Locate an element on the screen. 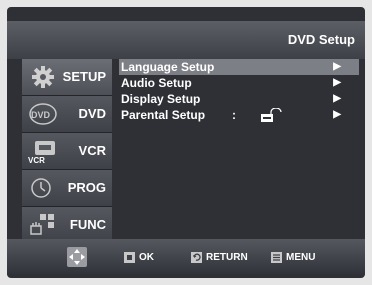 Image resolution: width=372 pixels, height=285 pixels. menu-item-label: Audio Setup is located at coordinates (156, 83).